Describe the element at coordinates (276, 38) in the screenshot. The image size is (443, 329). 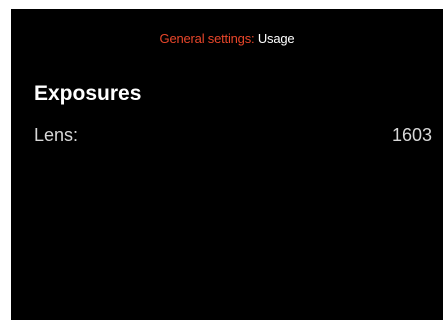
I see `settings-page-label: Usage` at that location.